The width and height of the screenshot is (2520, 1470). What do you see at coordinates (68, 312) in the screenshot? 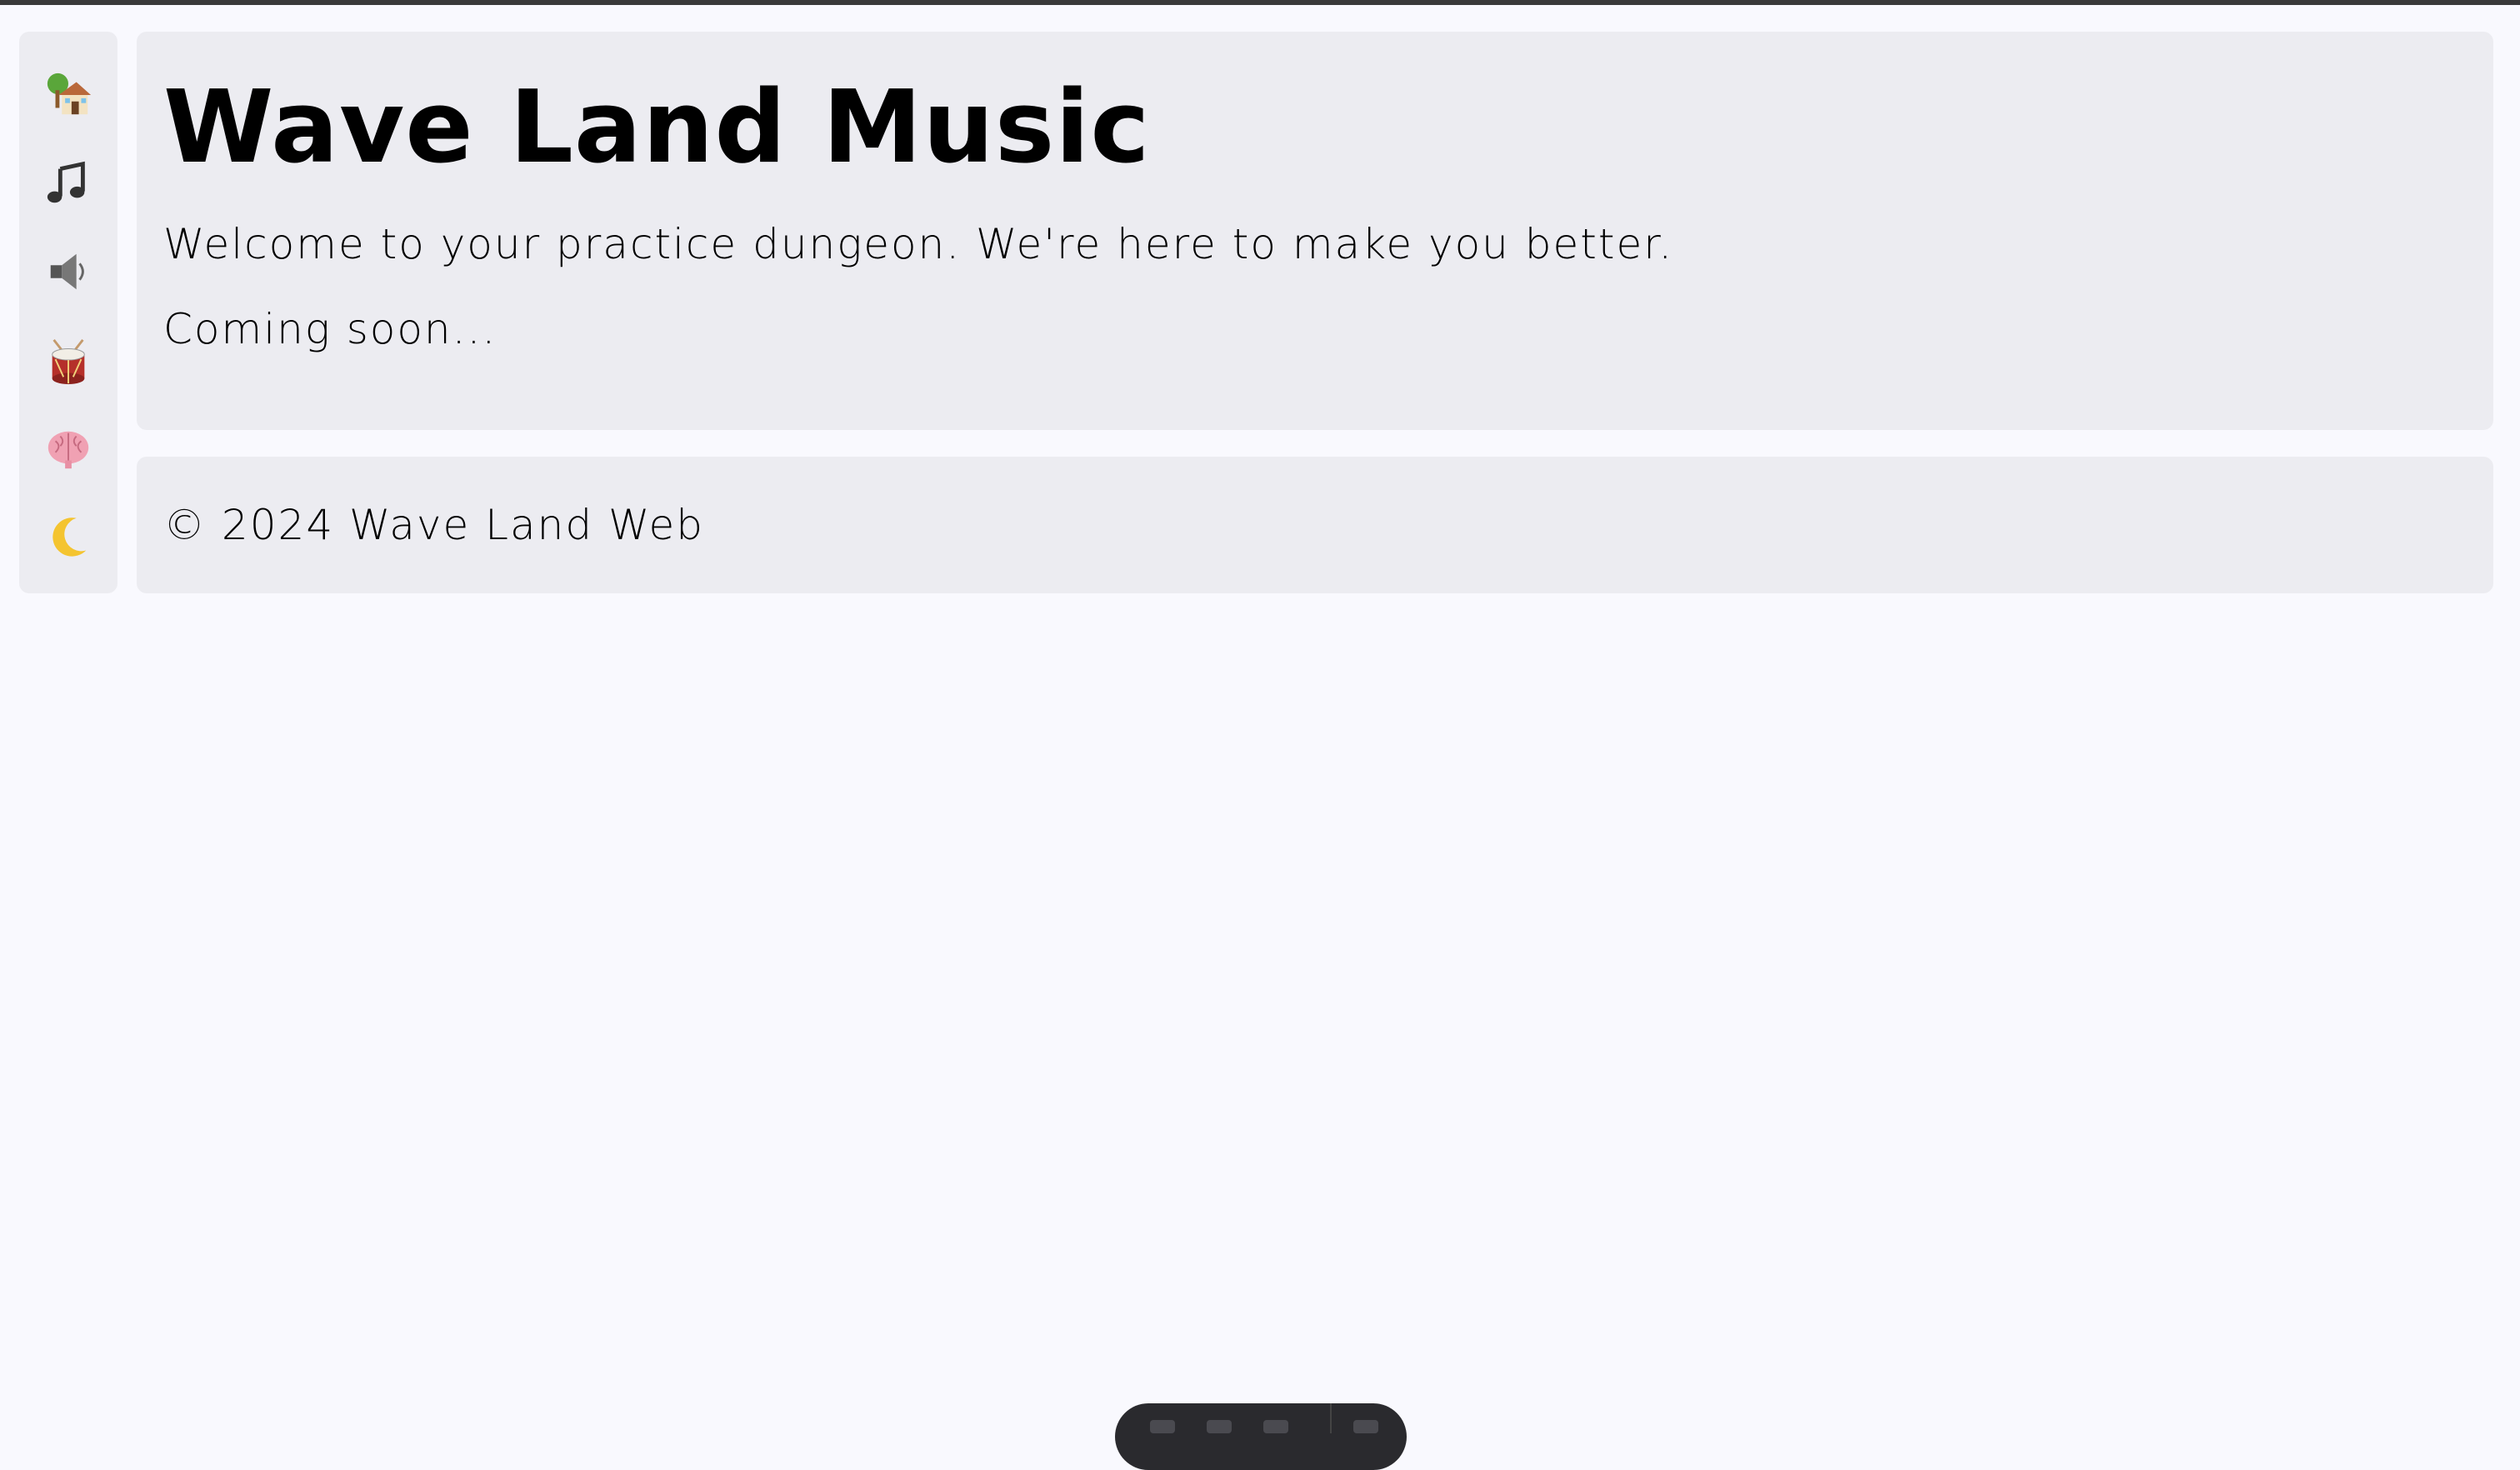
I see `sidebar-nav` at bounding box center [68, 312].